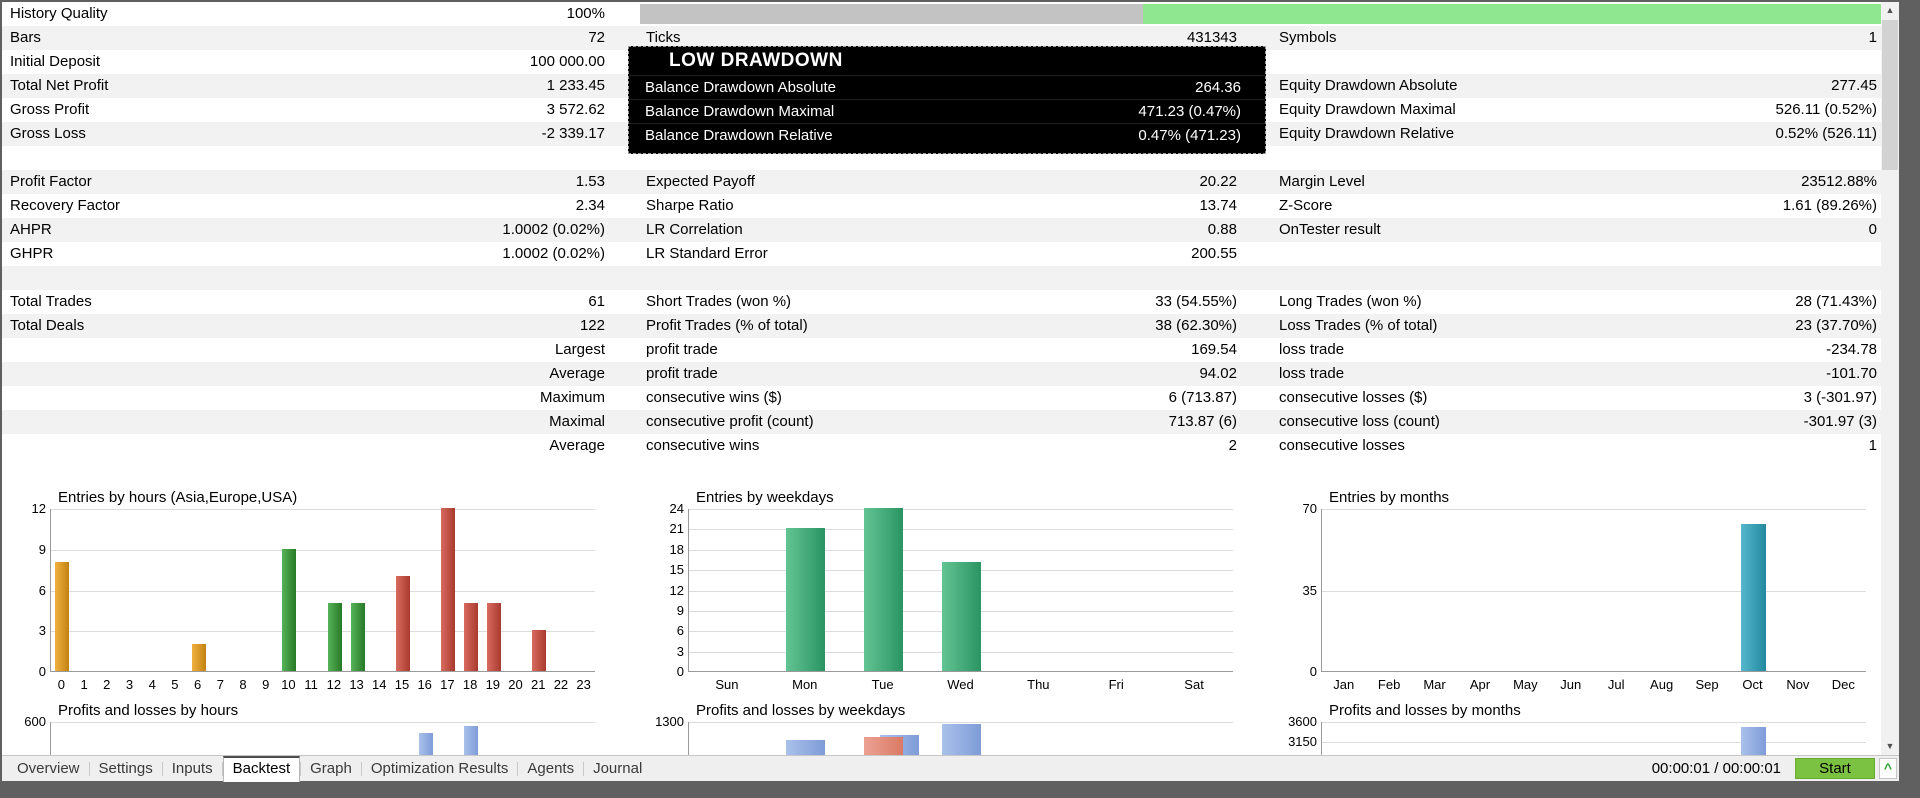  I want to click on tab-graph: Graph, so click(331, 769).